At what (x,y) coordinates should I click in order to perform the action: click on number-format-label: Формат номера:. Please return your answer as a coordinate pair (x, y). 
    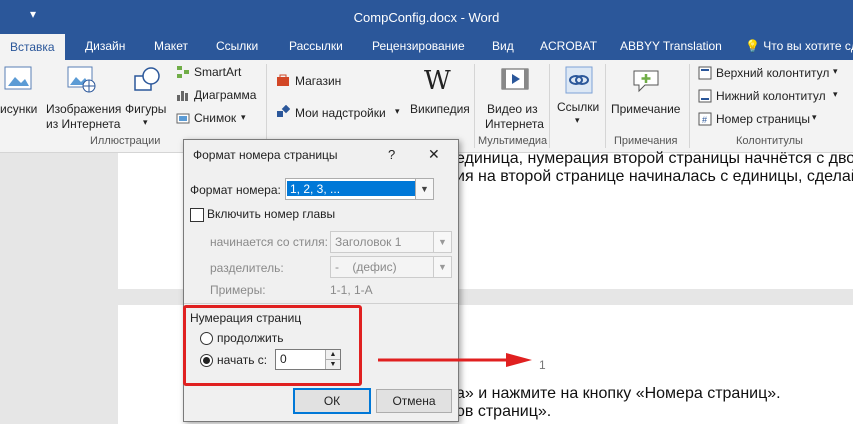
    Looking at the image, I should click on (235, 190).